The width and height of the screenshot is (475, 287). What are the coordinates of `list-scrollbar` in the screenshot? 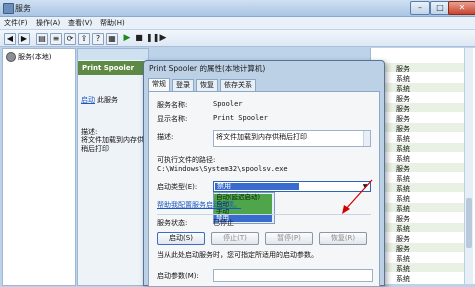 It's located at (468, 166).